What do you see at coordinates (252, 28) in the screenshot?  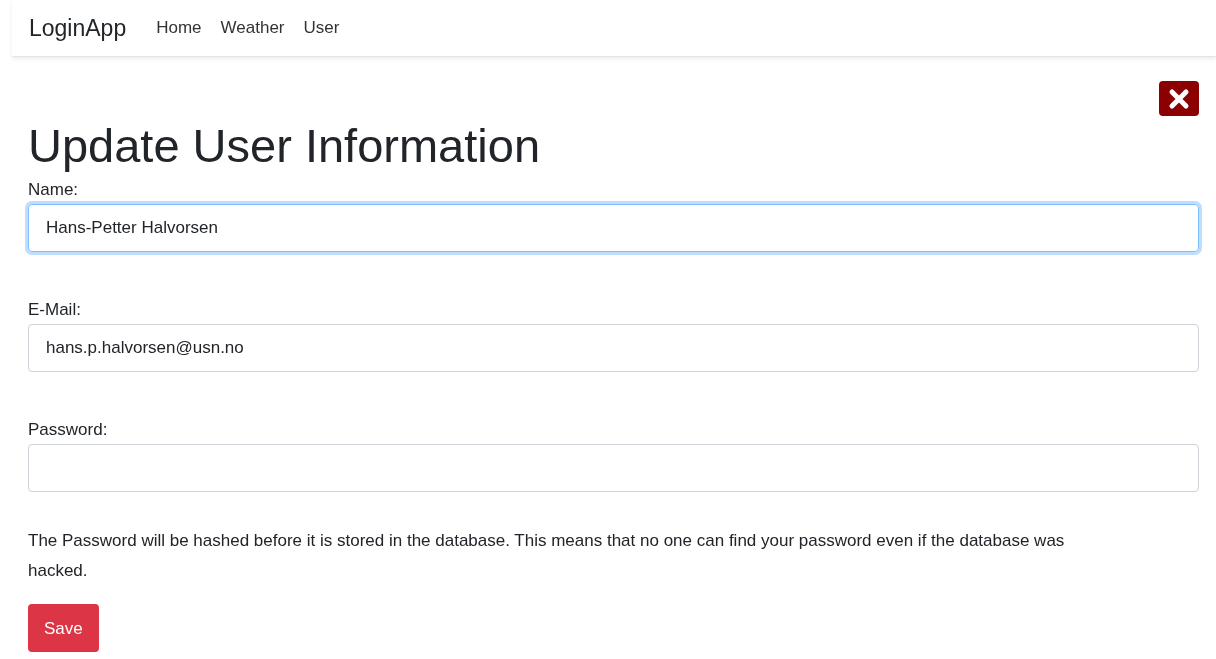 I see `nav-link: Weather` at bounding box center [252, 28].